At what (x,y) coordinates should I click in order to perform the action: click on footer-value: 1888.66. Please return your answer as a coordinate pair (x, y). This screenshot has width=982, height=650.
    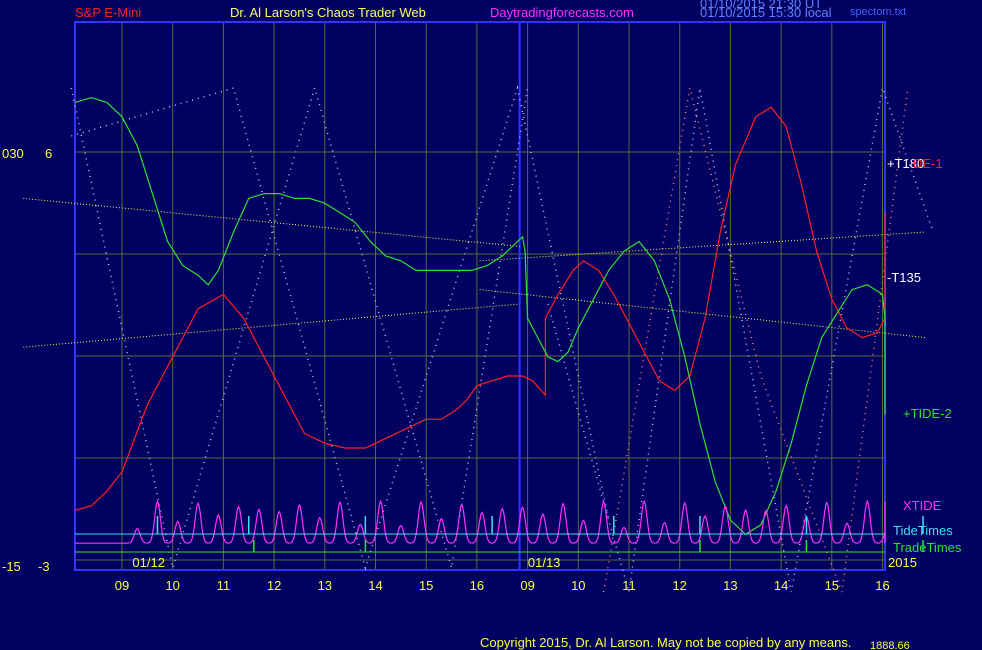
    Looking at the image, I should click on (890, 645).